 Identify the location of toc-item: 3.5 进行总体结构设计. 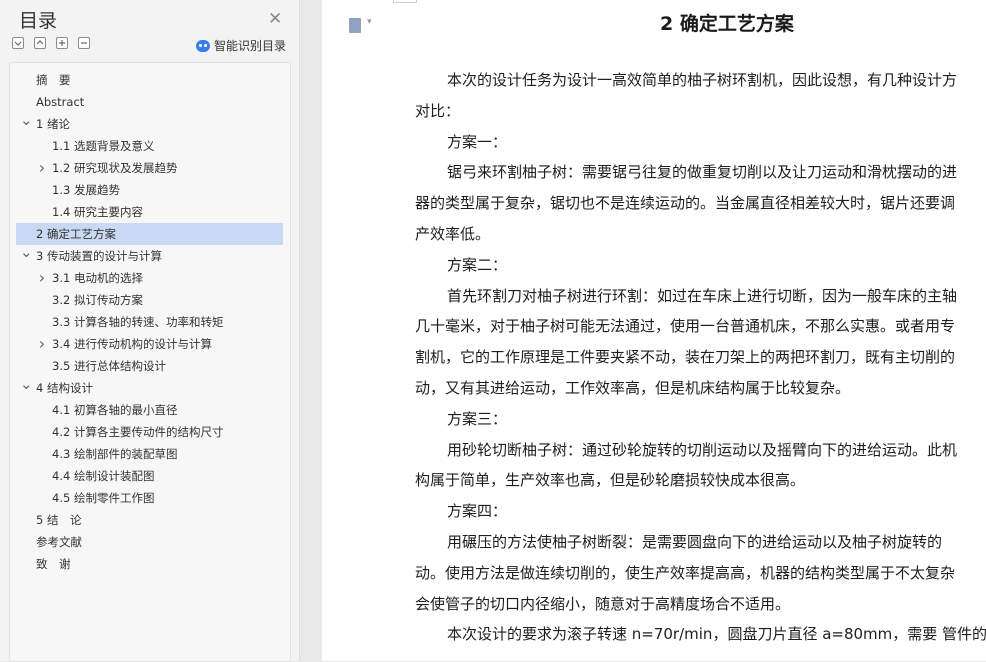
(149, 366).